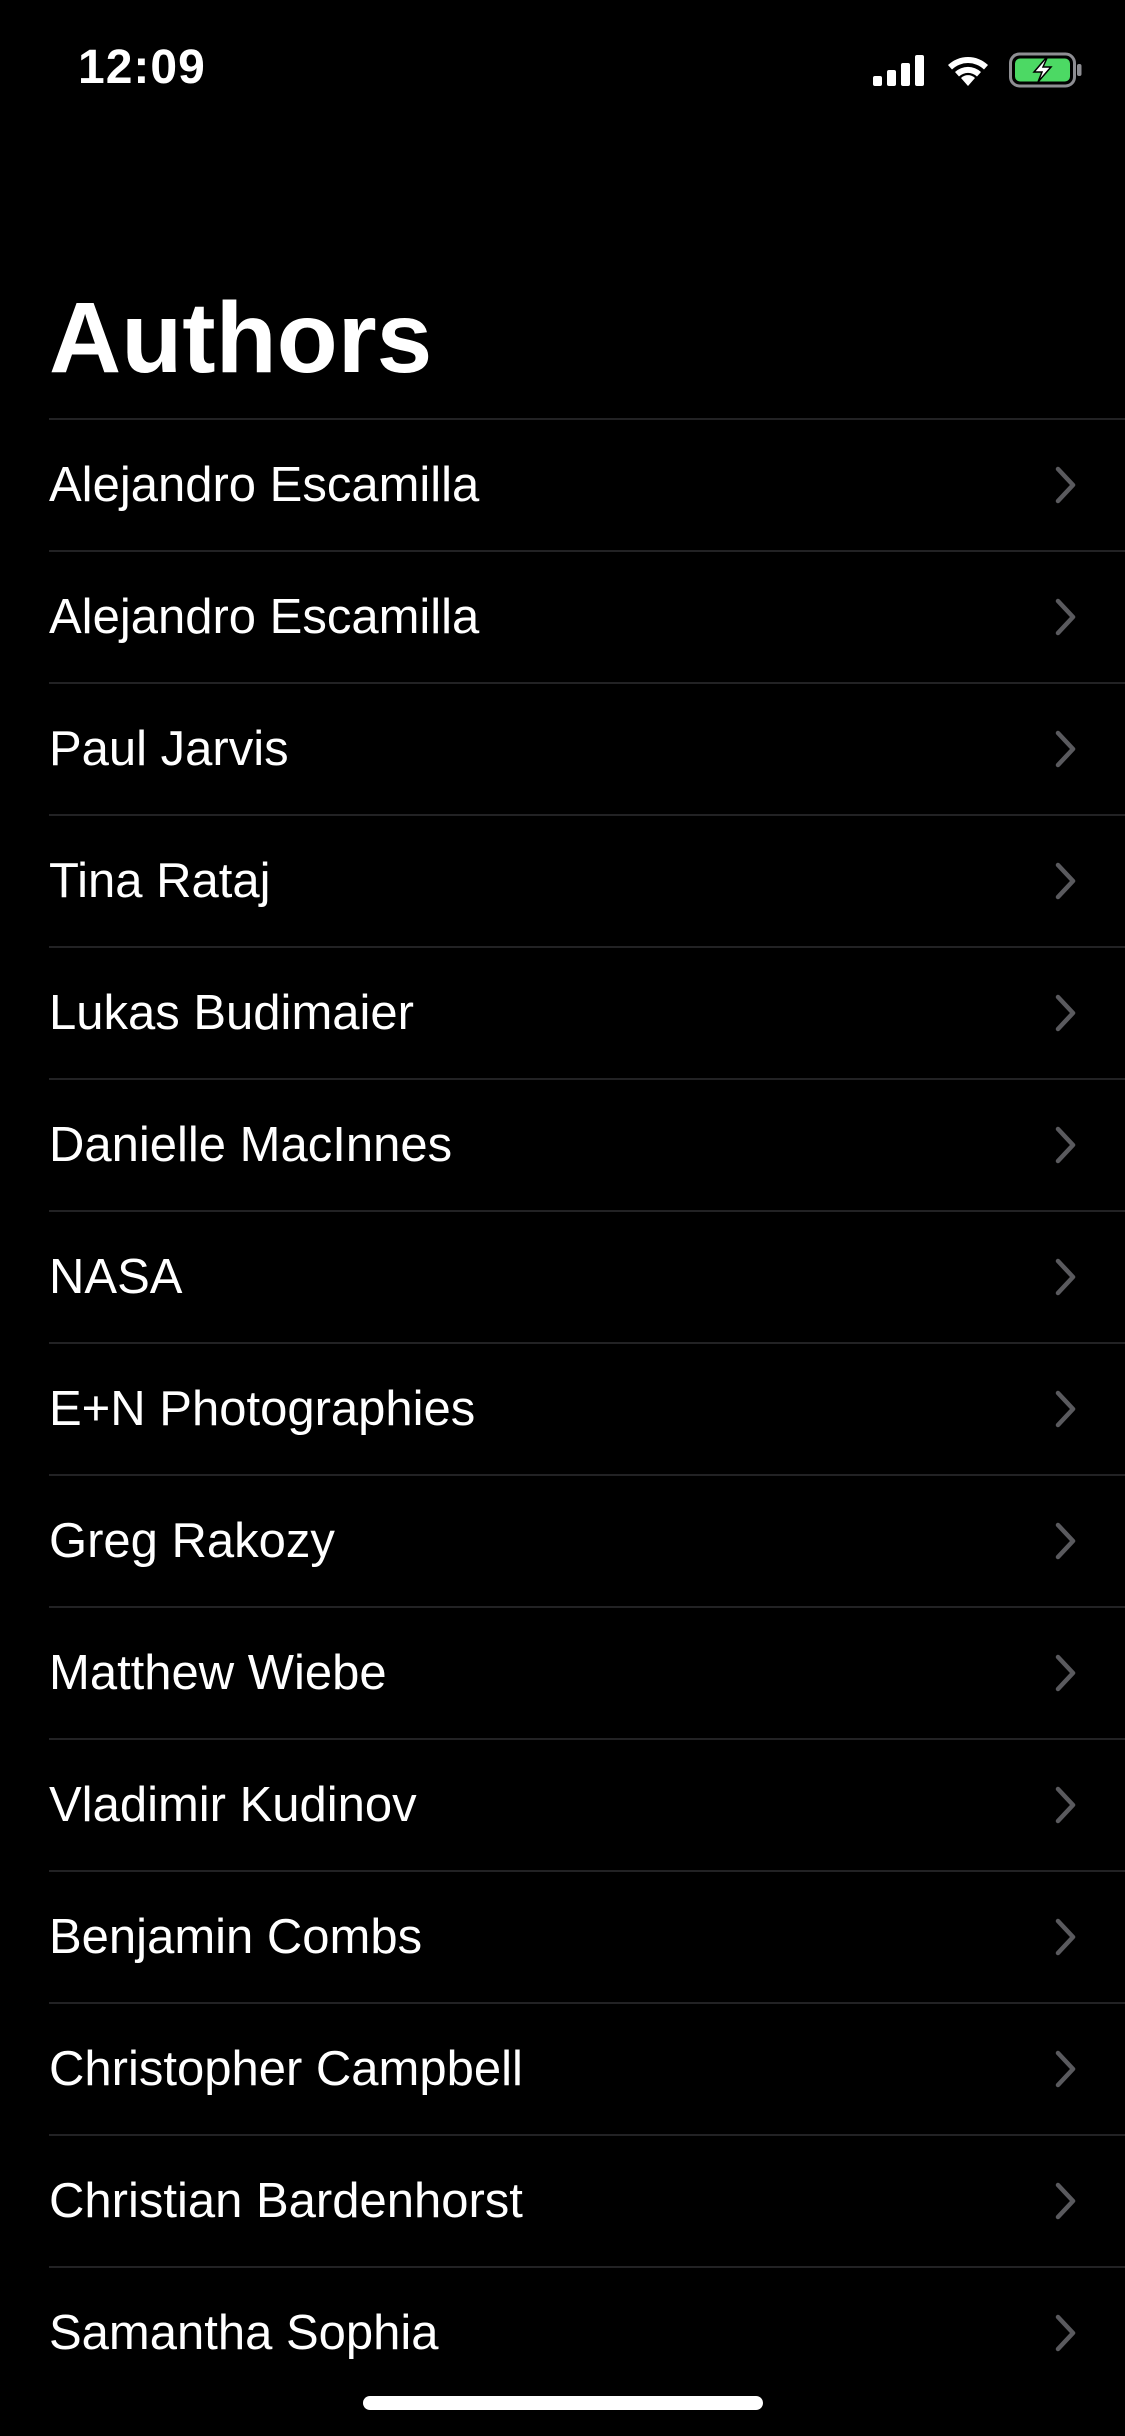 Image resolution: width=1125 pixels, height=2436 pixels. Describe the element at coordinates (587, 880) in the screenshot. I see `list-item: Tina Rataj` at that location.